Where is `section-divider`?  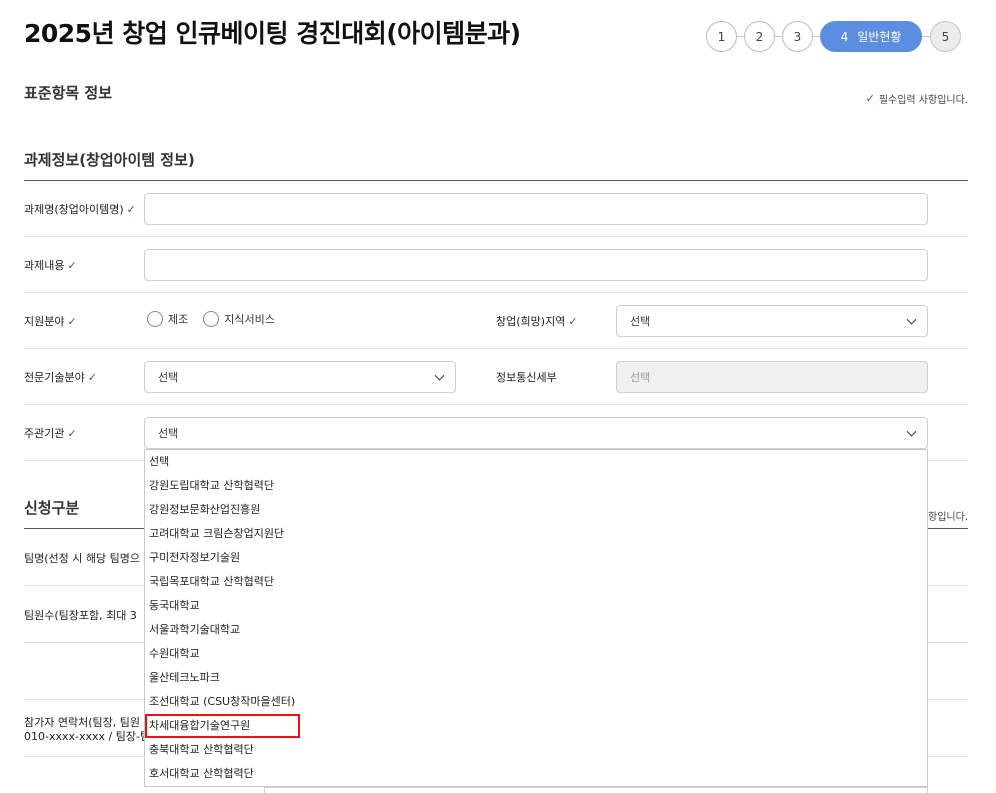 section-divider is located at coordinates (496, 180).